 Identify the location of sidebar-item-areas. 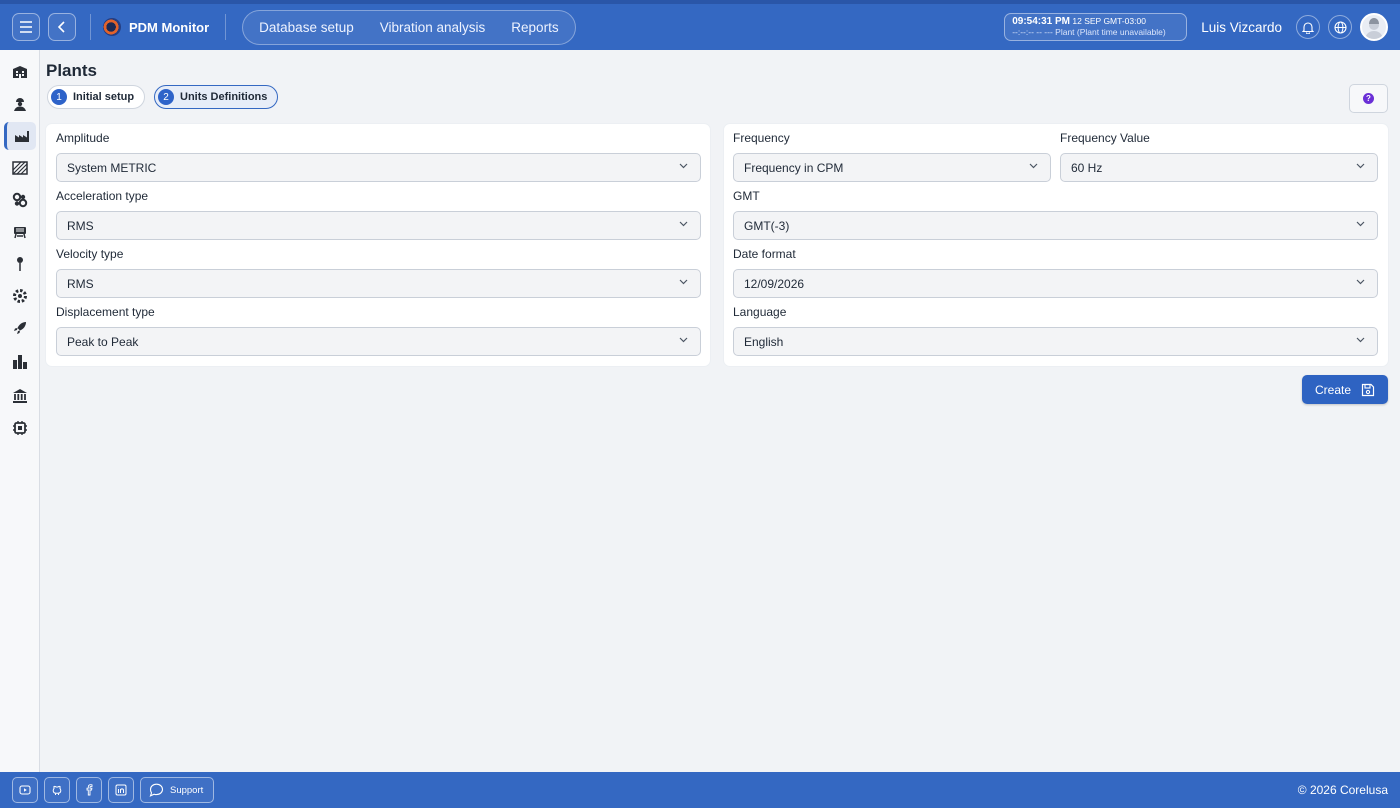
(20, 168).